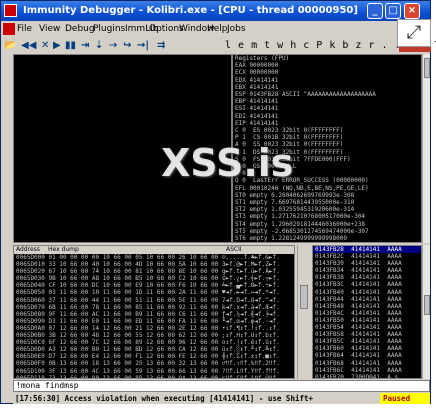 This screenshot has height=411, width=436. I want to click on register-row: EFL 00010246 (NO,NB,E,BE,NS,PE,GE,LE), so click(328, 188).